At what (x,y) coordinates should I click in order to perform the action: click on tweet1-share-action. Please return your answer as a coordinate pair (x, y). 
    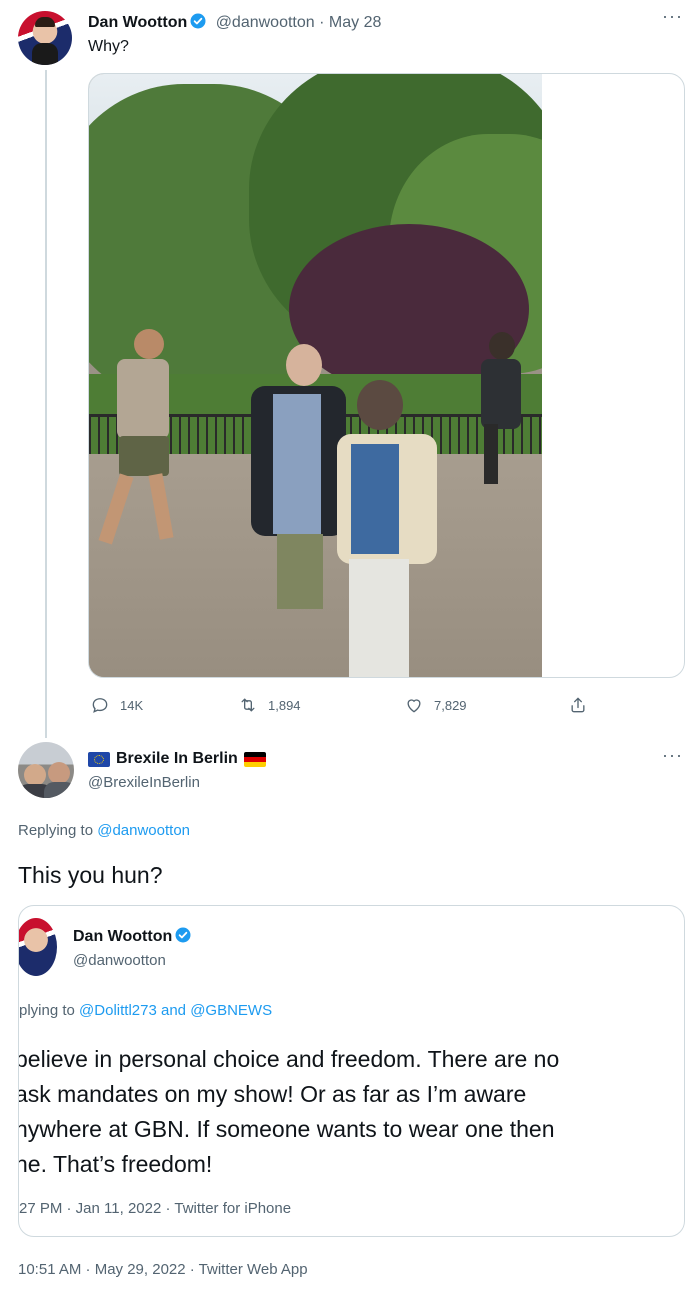
    Looking at the image, I should click on (578, 705).